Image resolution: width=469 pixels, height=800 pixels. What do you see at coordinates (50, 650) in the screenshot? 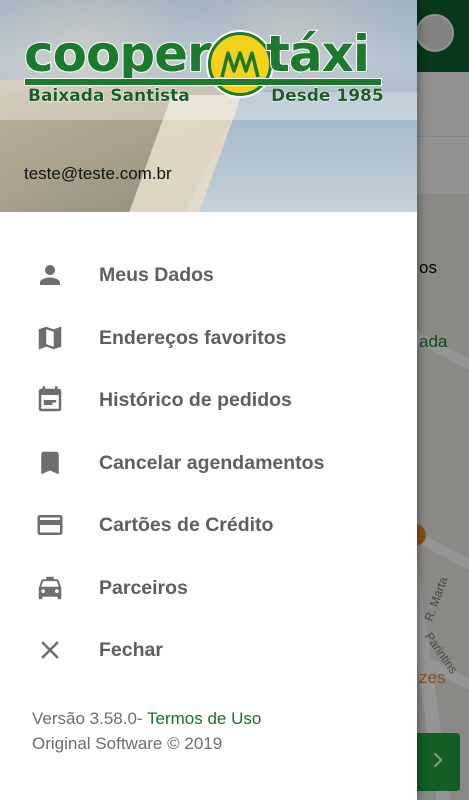
I see `close-icon` at bounding box center [50, 650].